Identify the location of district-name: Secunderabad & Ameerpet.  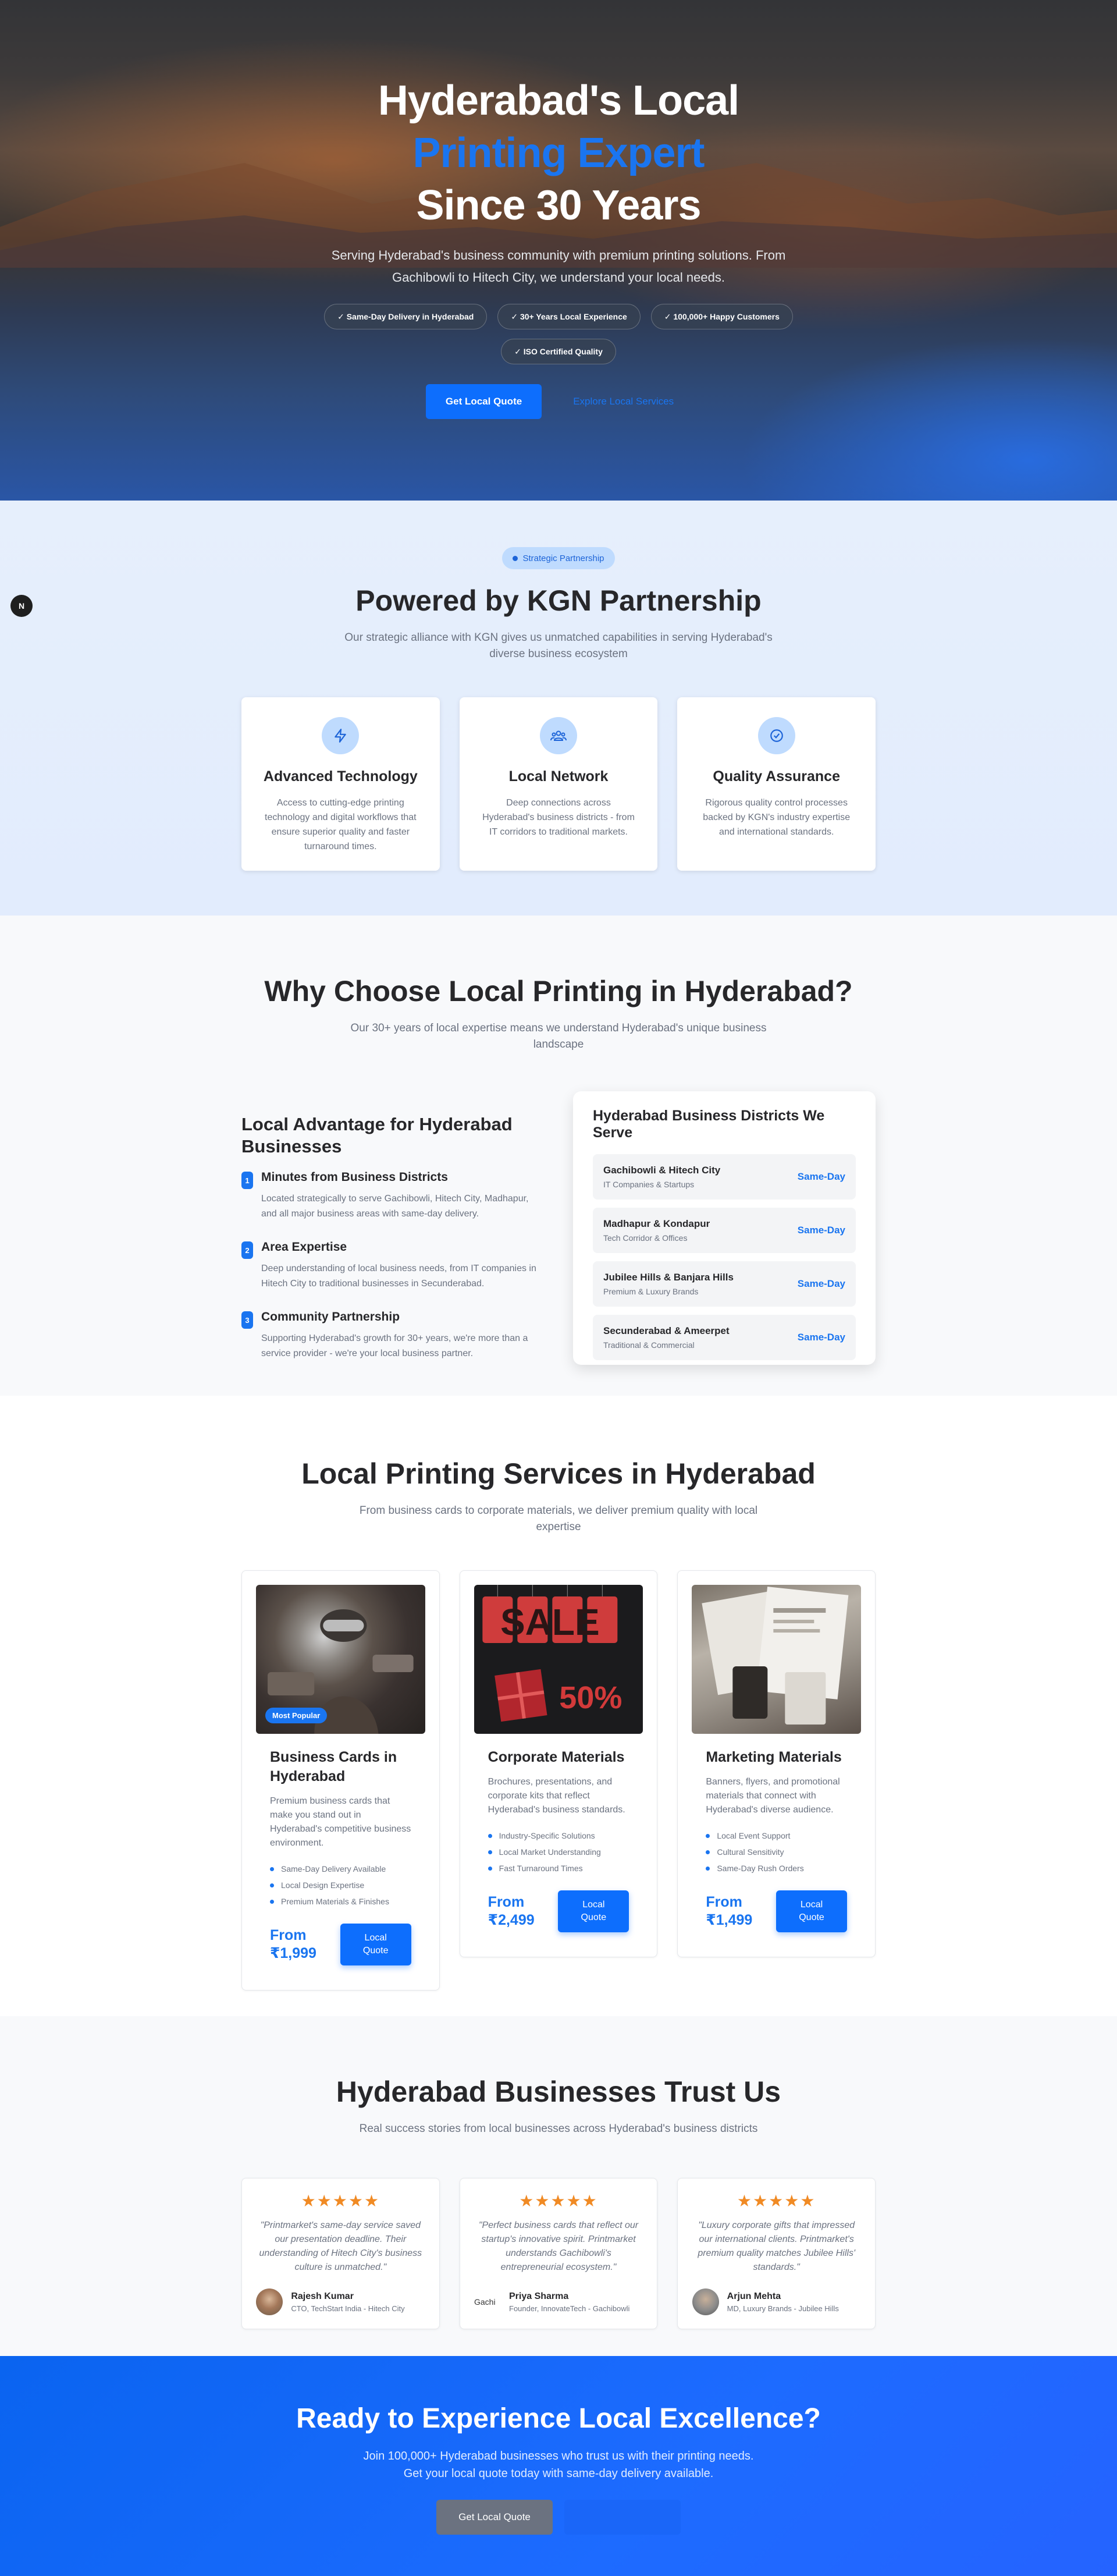
(666, 1331).